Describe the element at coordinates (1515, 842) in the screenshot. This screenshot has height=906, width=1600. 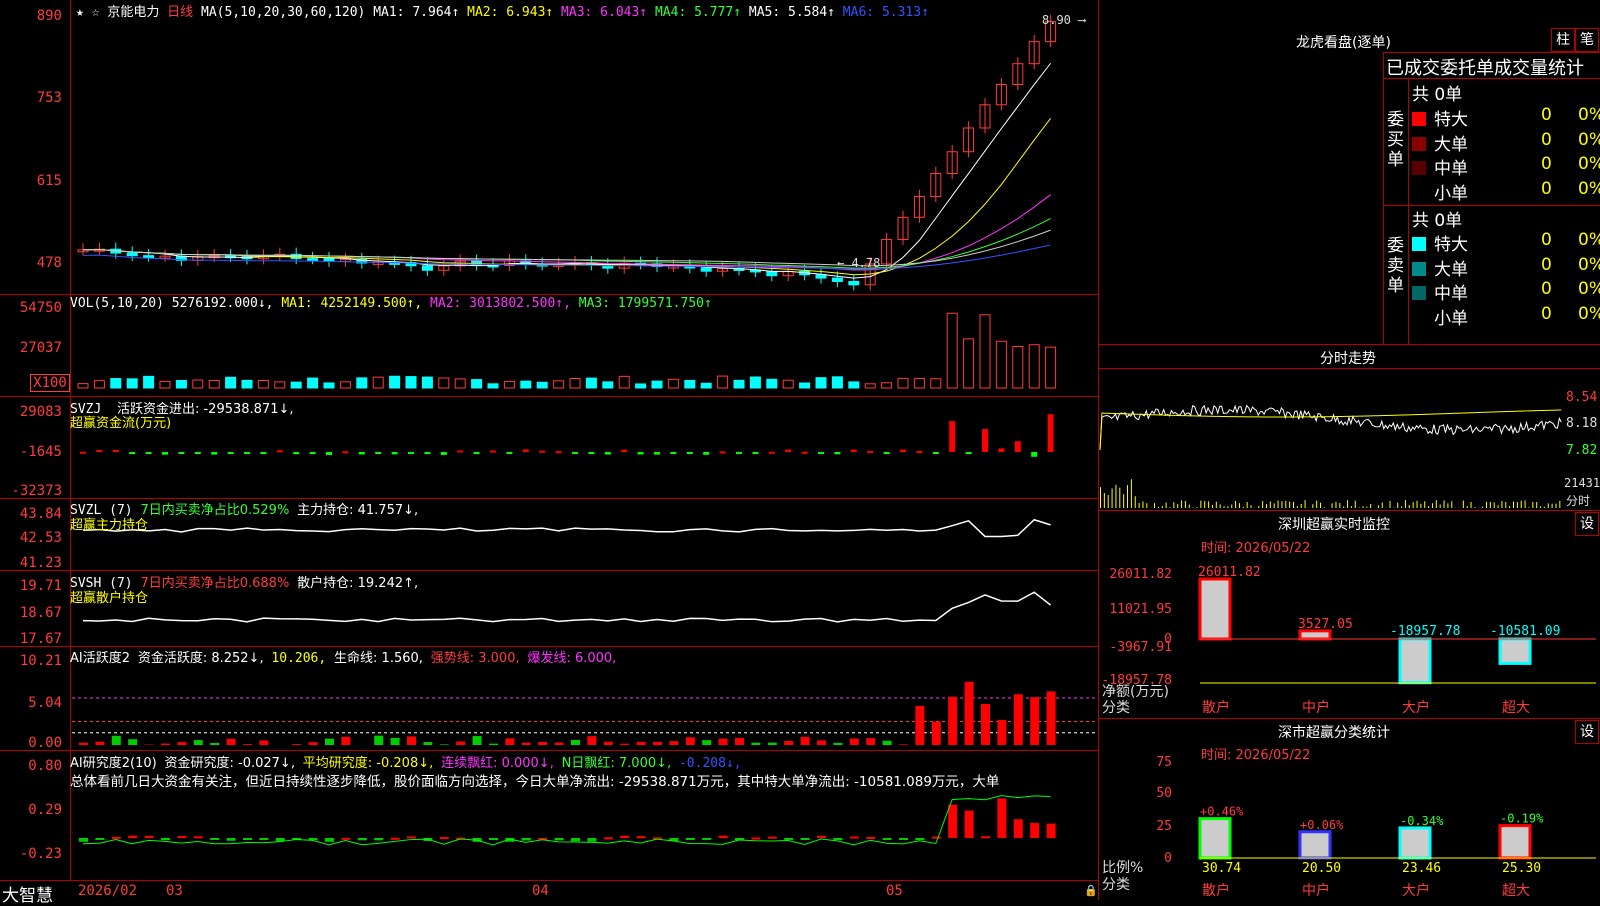
I see `class-bar` at that location.